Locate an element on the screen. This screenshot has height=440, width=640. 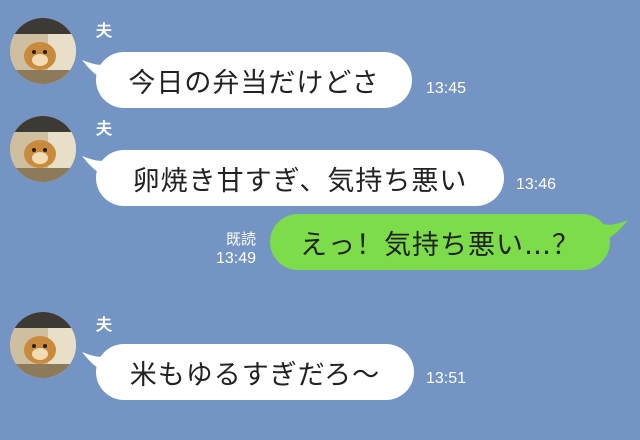
message-bubble: 米もゆるすぎだろ〜 is located at coordinates (255, 372).